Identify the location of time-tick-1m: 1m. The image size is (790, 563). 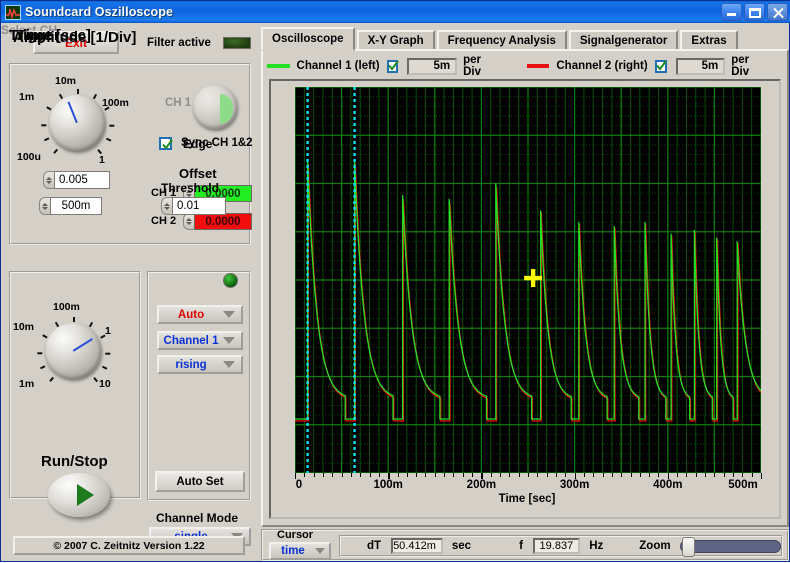
(27, 384).